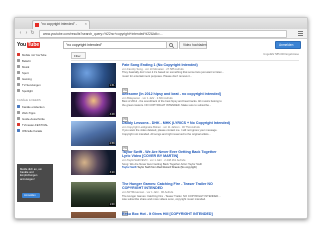  Describe the element at coordinates (30, 106) in the screenshot. I see `sidebar-item-browse-channels: Kanäle entdecken` at that location.